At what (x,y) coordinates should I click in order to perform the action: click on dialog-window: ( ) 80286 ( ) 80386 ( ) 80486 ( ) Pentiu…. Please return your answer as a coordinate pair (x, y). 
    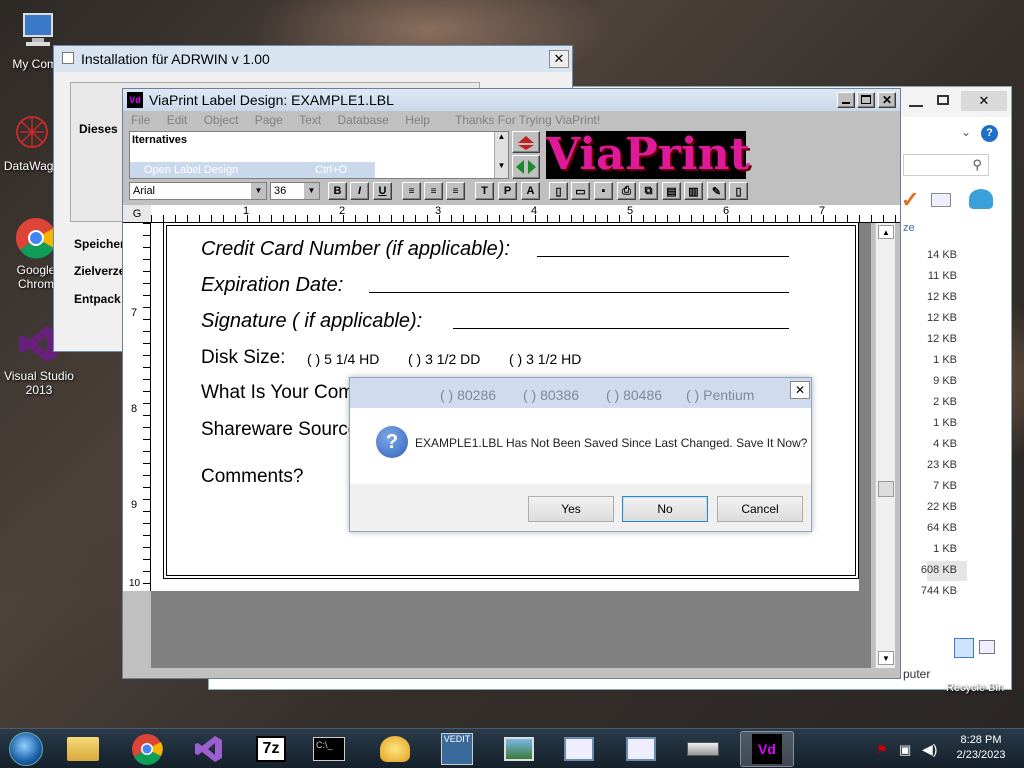
    Looking at the image, I should click on (580, 454).